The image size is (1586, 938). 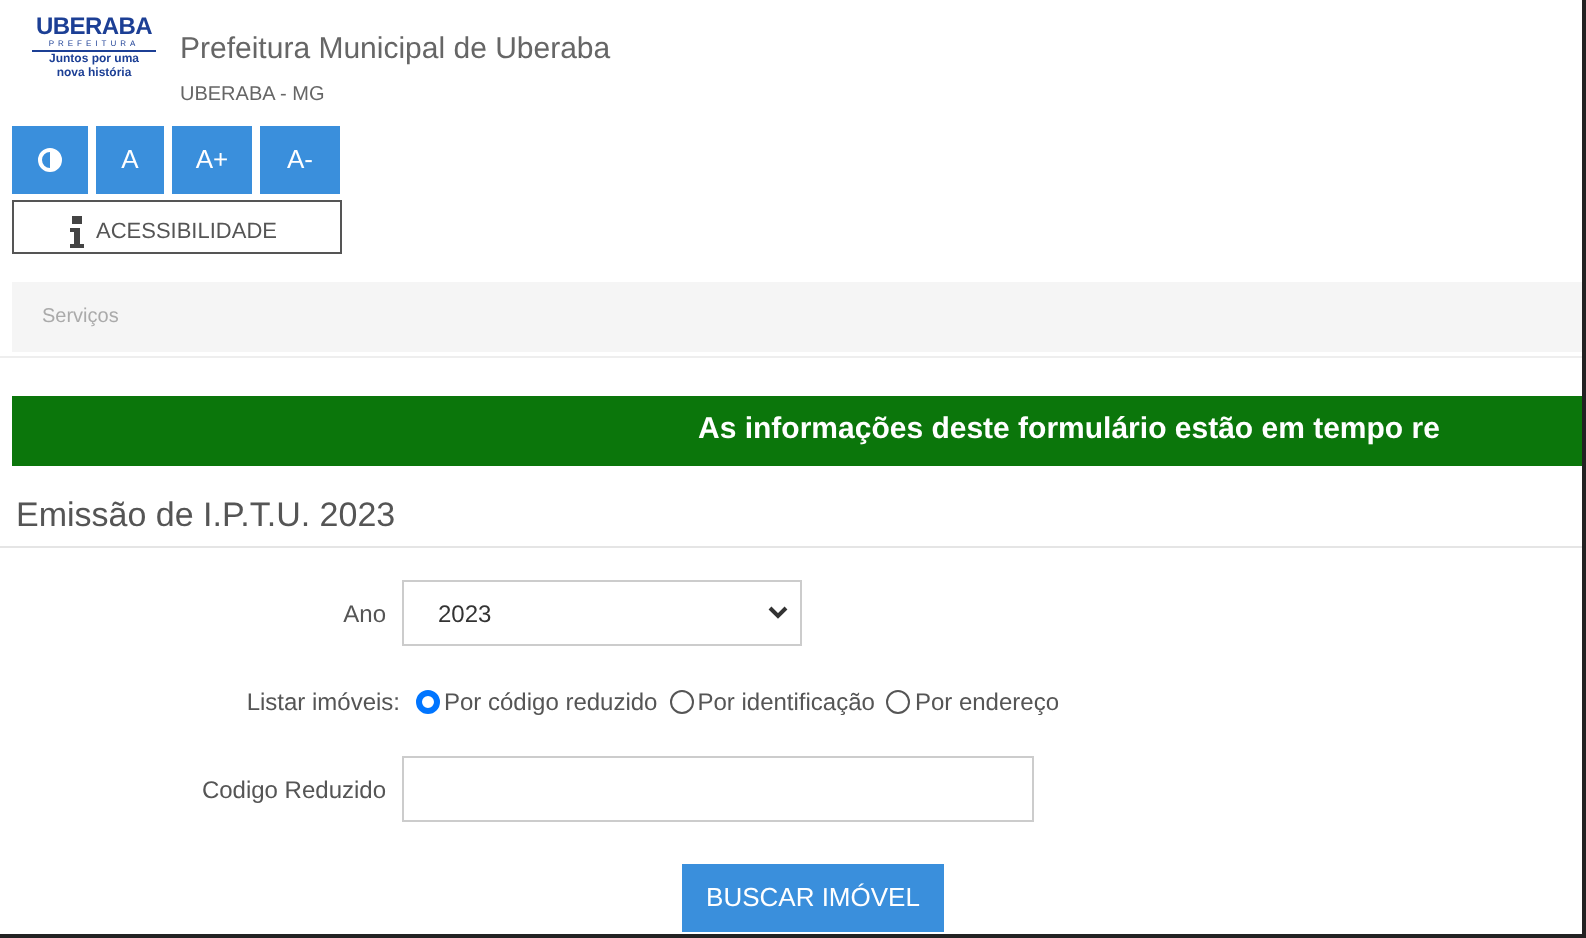 What do you see at coordinates (772, 702) in the screenshot?
I see `radio-option: Por identificação` at bounding box center [772, 702].